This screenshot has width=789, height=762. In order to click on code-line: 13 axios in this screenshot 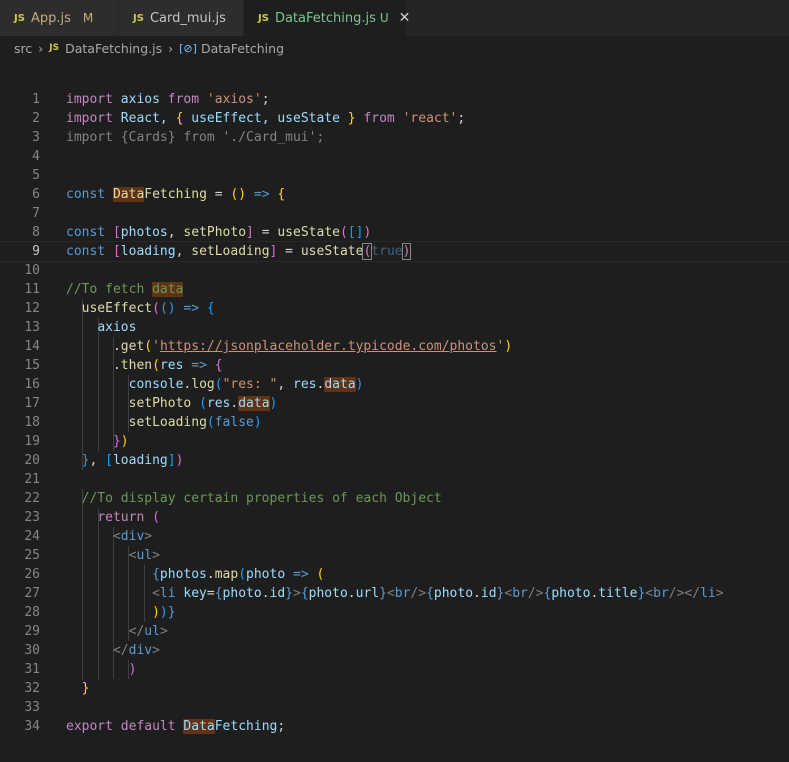, I will do `click(394, 327)`.